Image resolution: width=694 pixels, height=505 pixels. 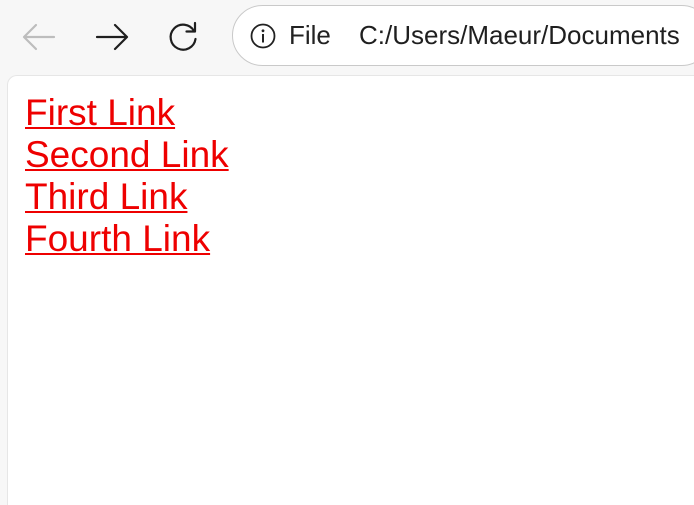 I want to click on url-text: C:/Users/Maeur/Documents, so click(x=519, y=35).